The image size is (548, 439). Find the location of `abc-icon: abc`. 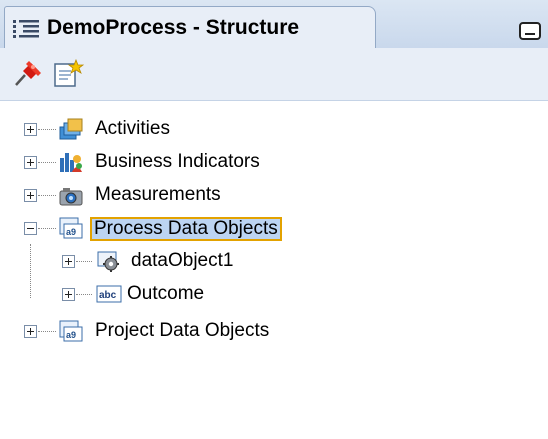

abc-icon: abc is located at coordinates (109, 294).